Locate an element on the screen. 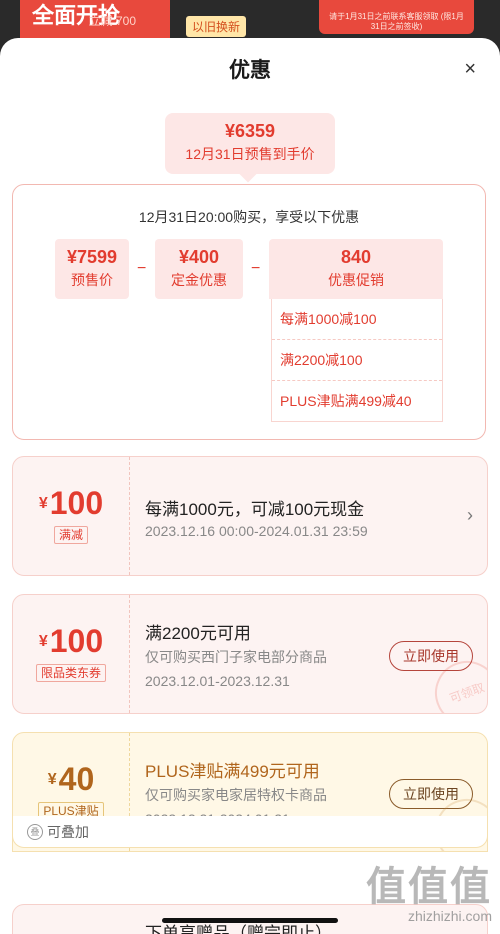  deposit-discount-value: ¥400 is located at coordinates (199, 257).